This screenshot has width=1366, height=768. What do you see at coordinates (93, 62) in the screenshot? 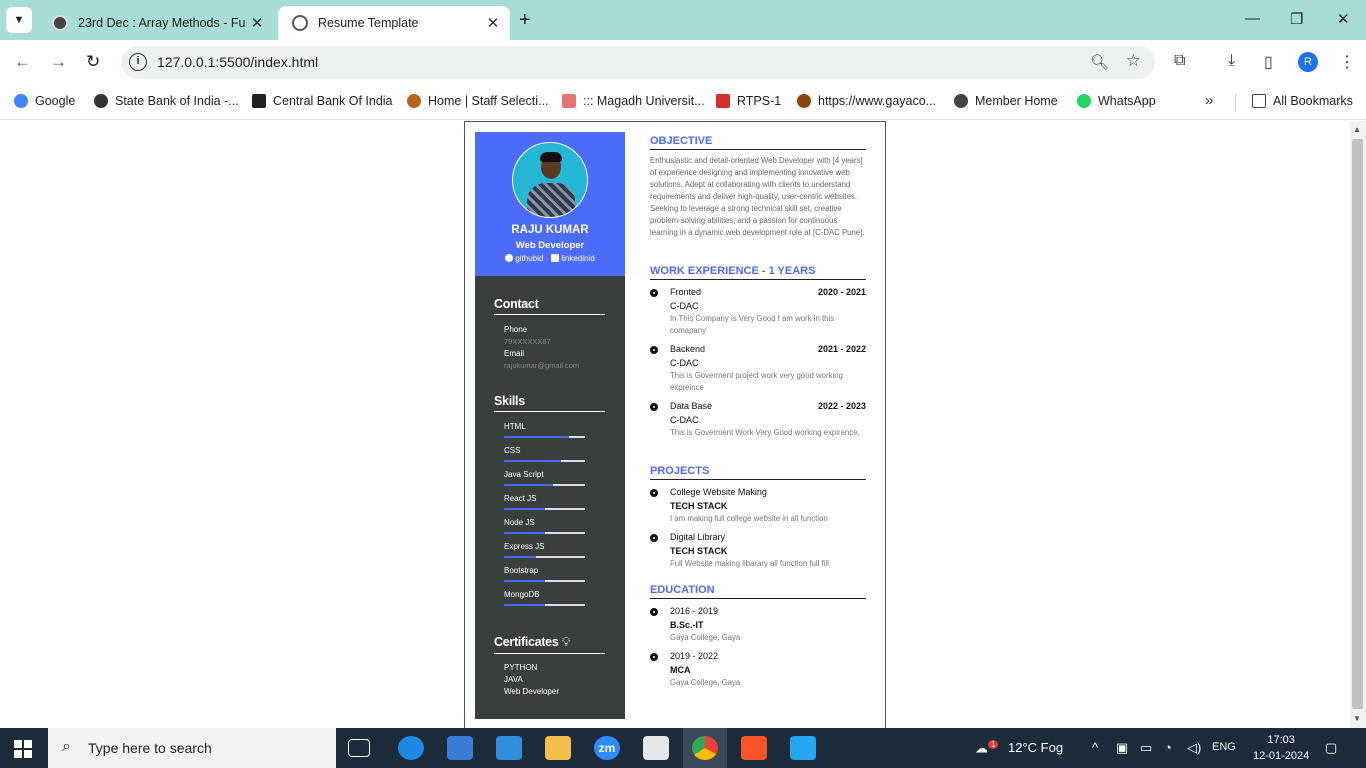
I see `reload-button: ↻` at bounding box center [93, 62].